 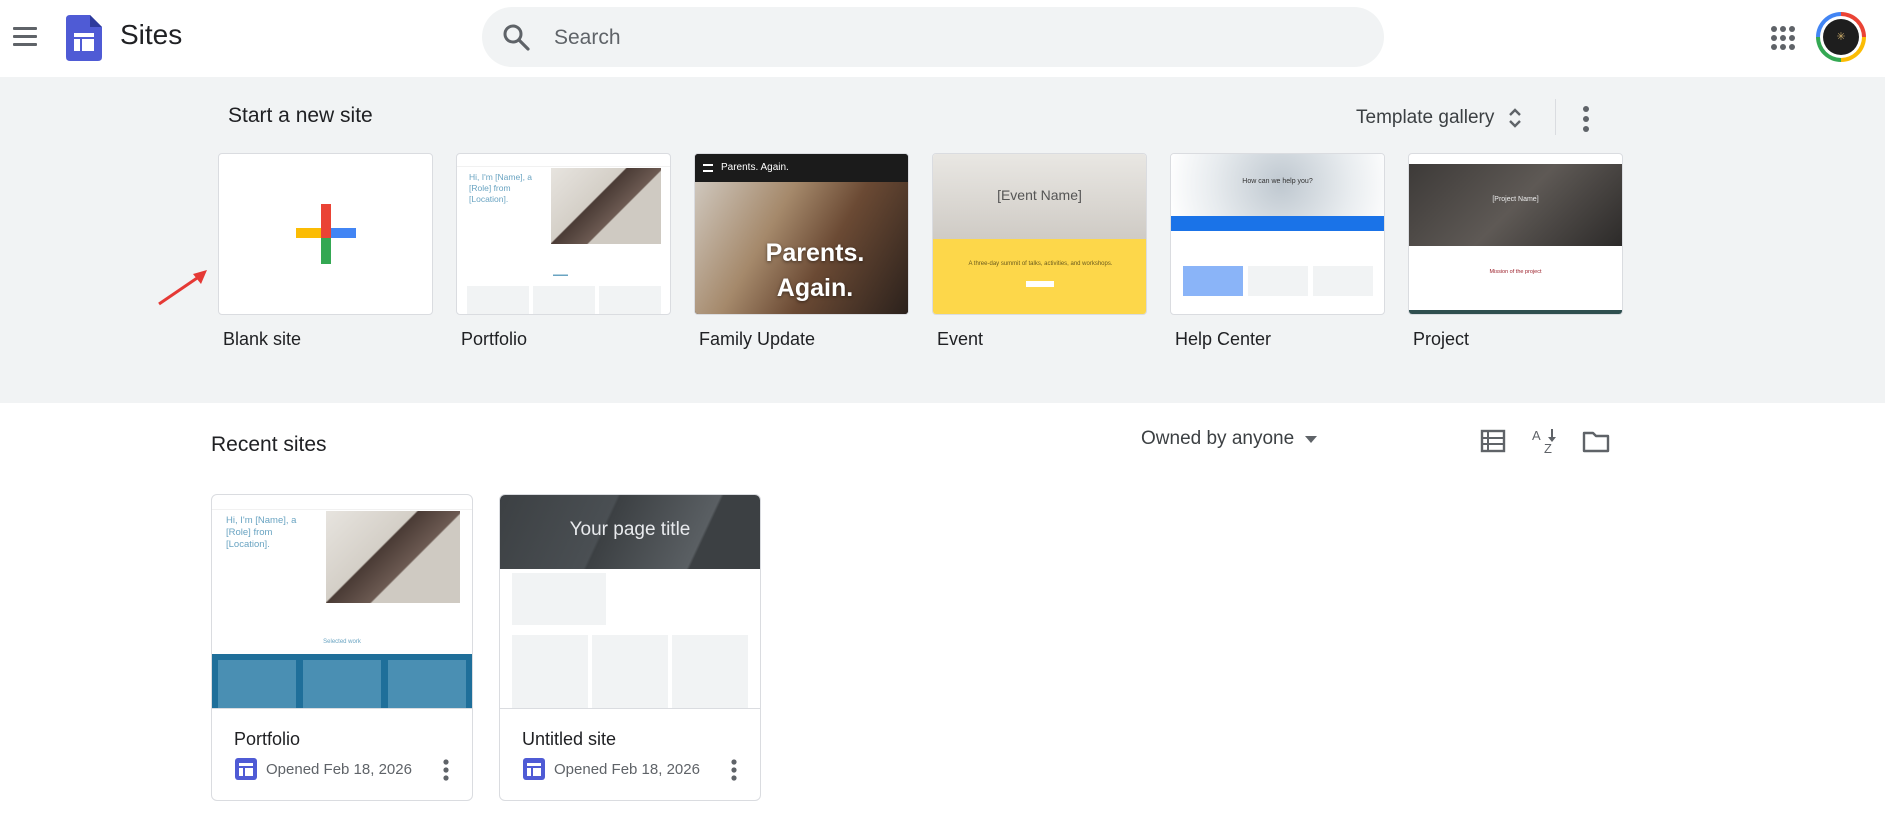 I want to click on folder-icon, so click(x=1596, y=441).